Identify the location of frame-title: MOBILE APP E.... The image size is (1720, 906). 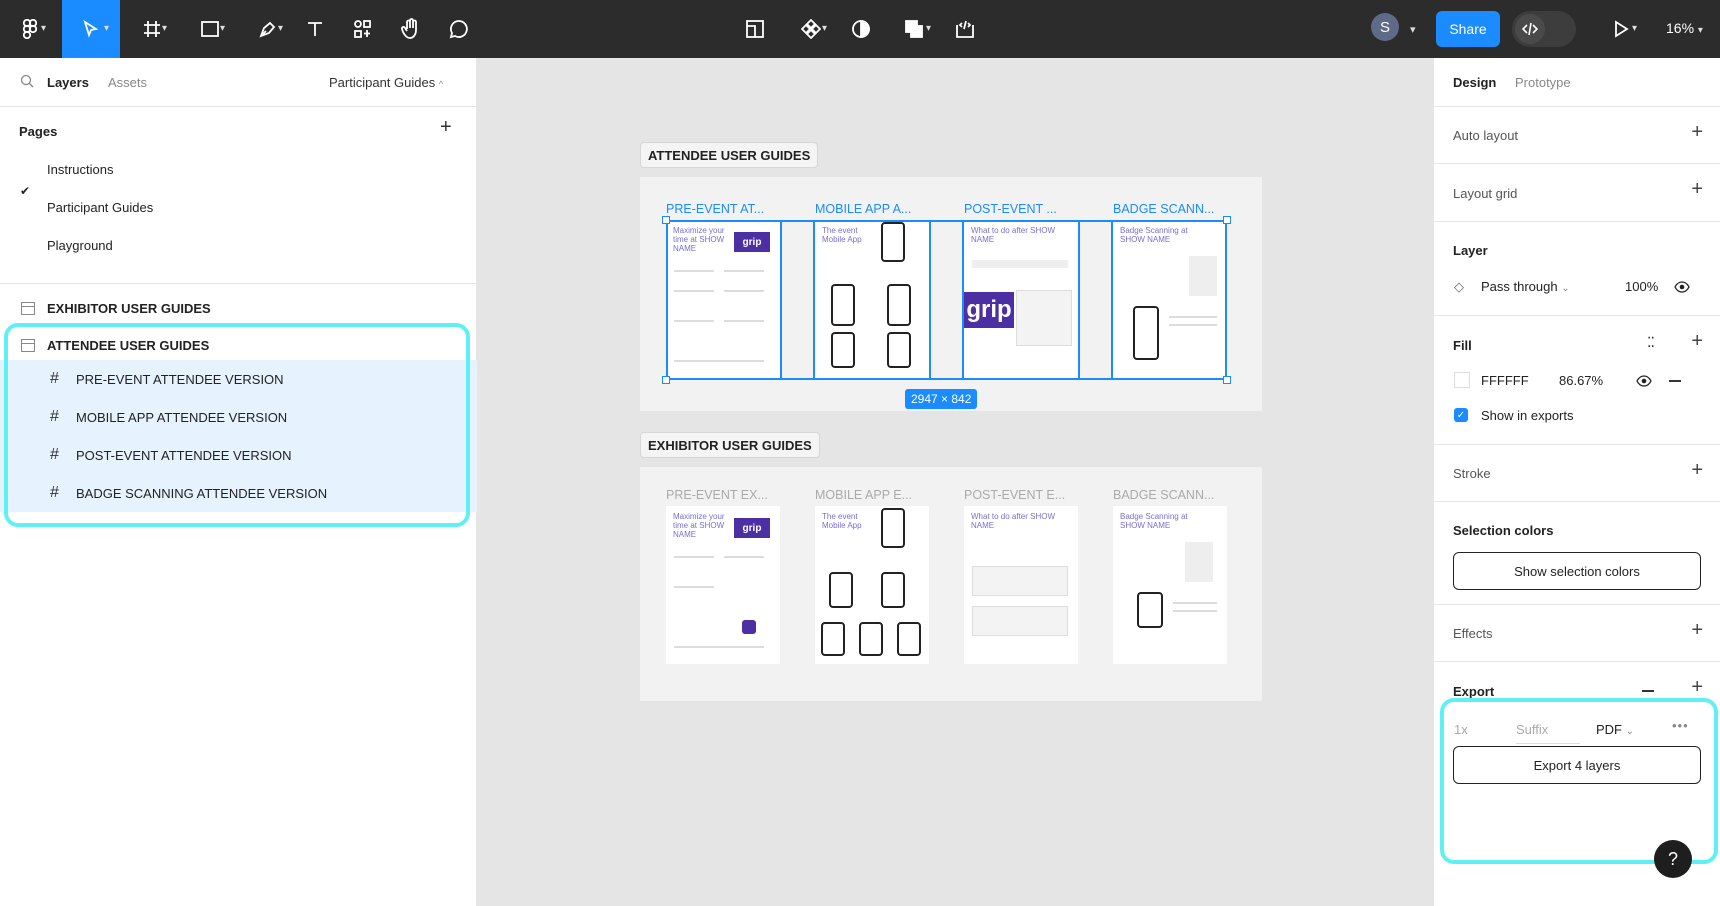
(863, 495).